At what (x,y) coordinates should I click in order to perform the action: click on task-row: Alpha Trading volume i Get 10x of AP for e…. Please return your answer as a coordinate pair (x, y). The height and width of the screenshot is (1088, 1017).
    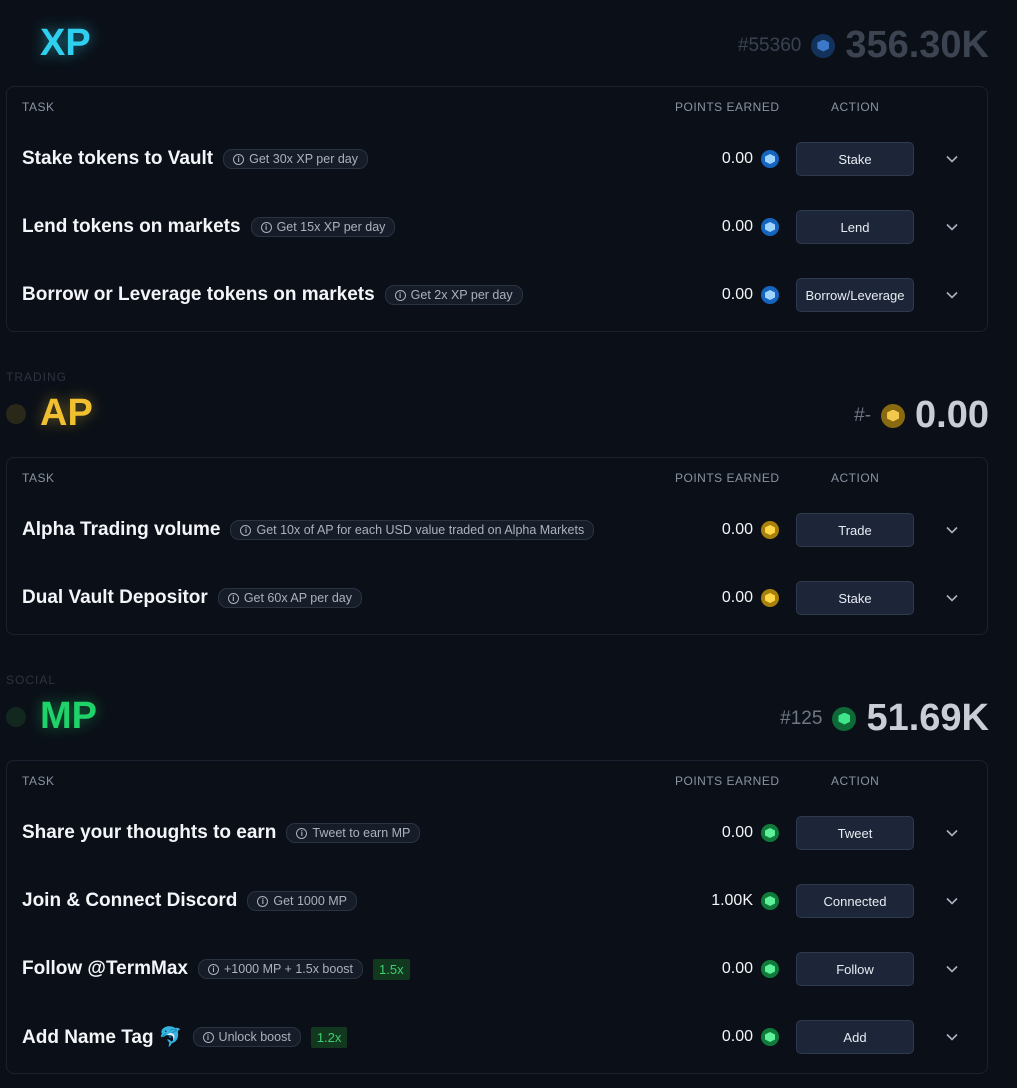
    Looking at the image, I should click on (497, 530).